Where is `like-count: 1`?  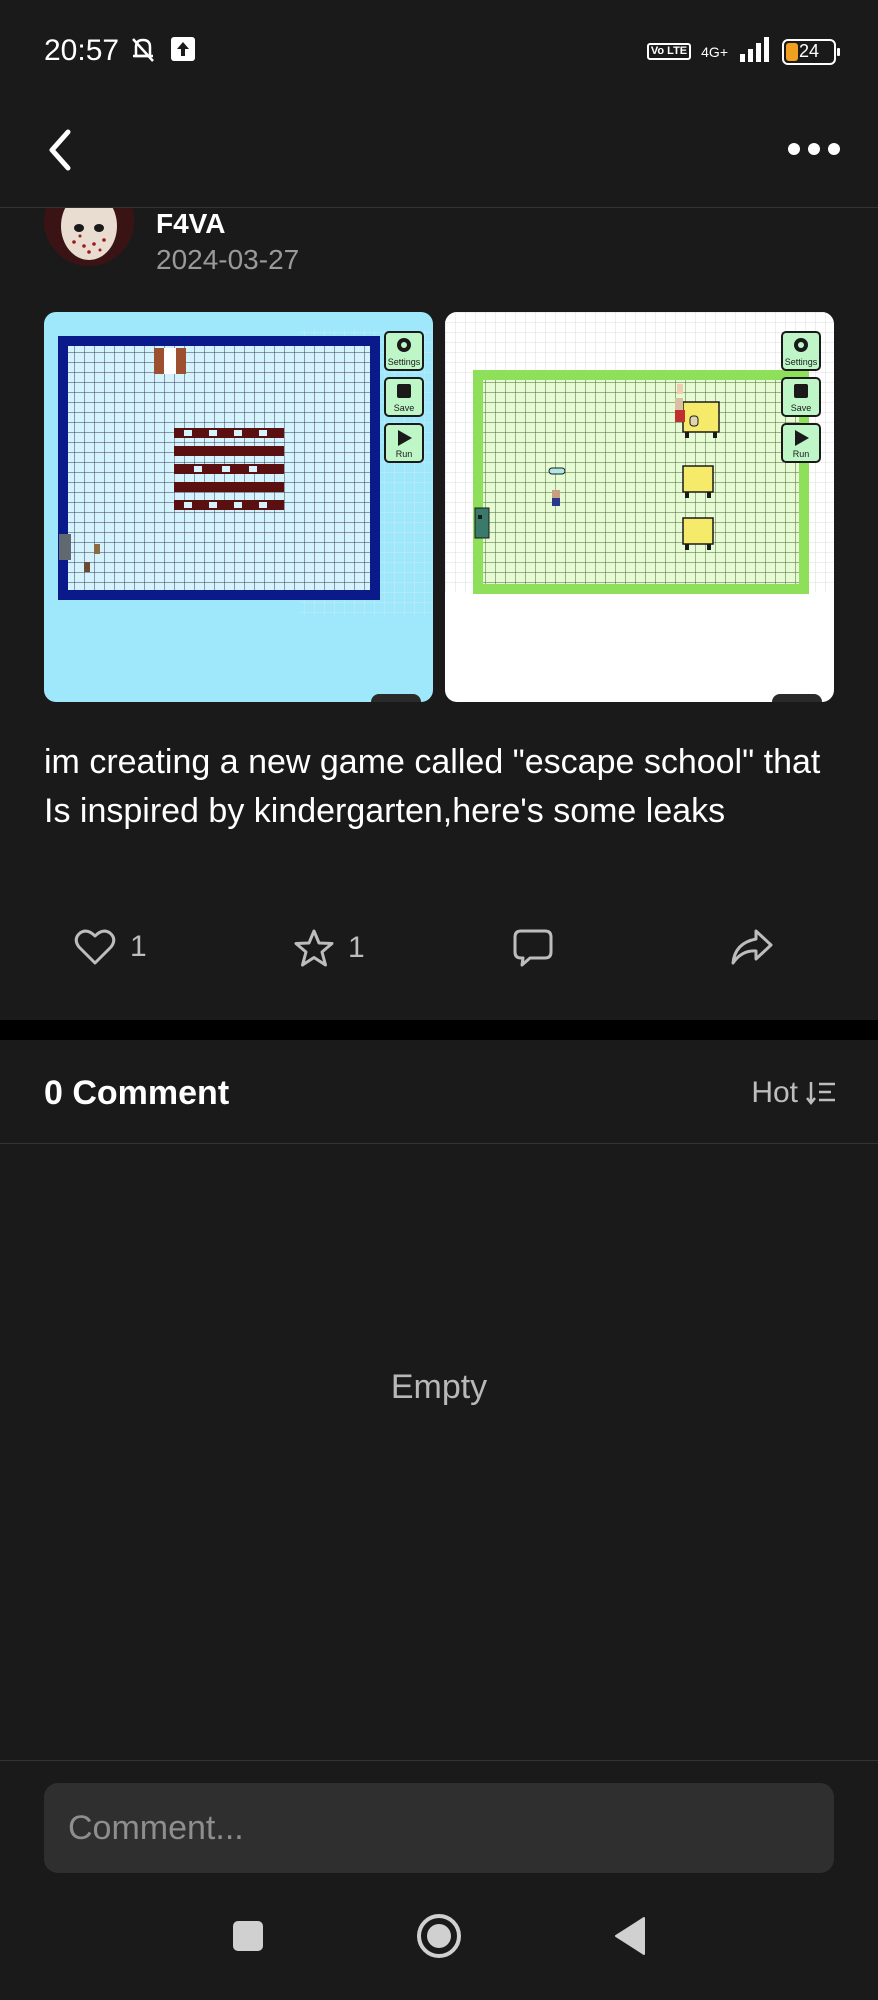
like-count: 1 is located at coordinates (138, 946).